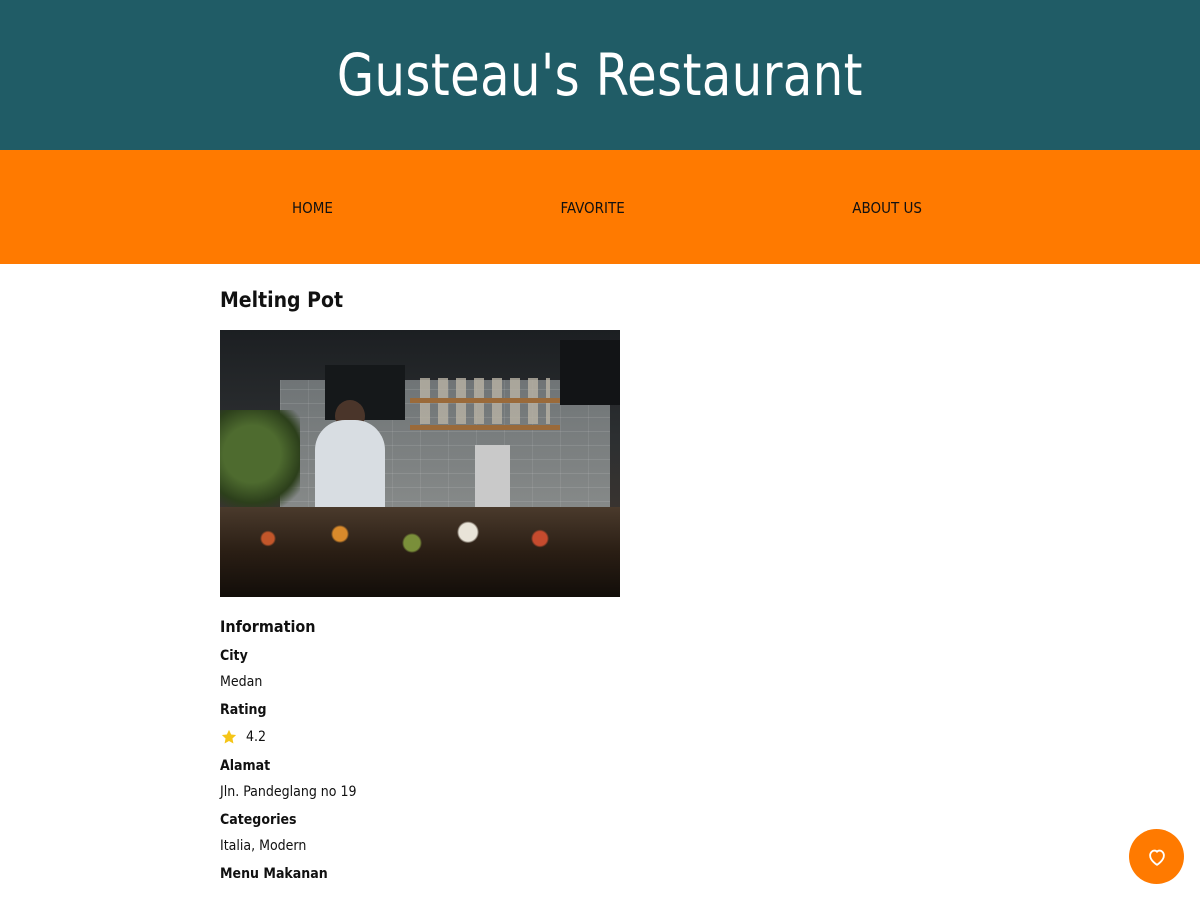 The image size is (1200, 900). What do you see at coordinates (245, 766) in the screenshot?
I see `address-label: Alamat` at bounding box center [245, 766].